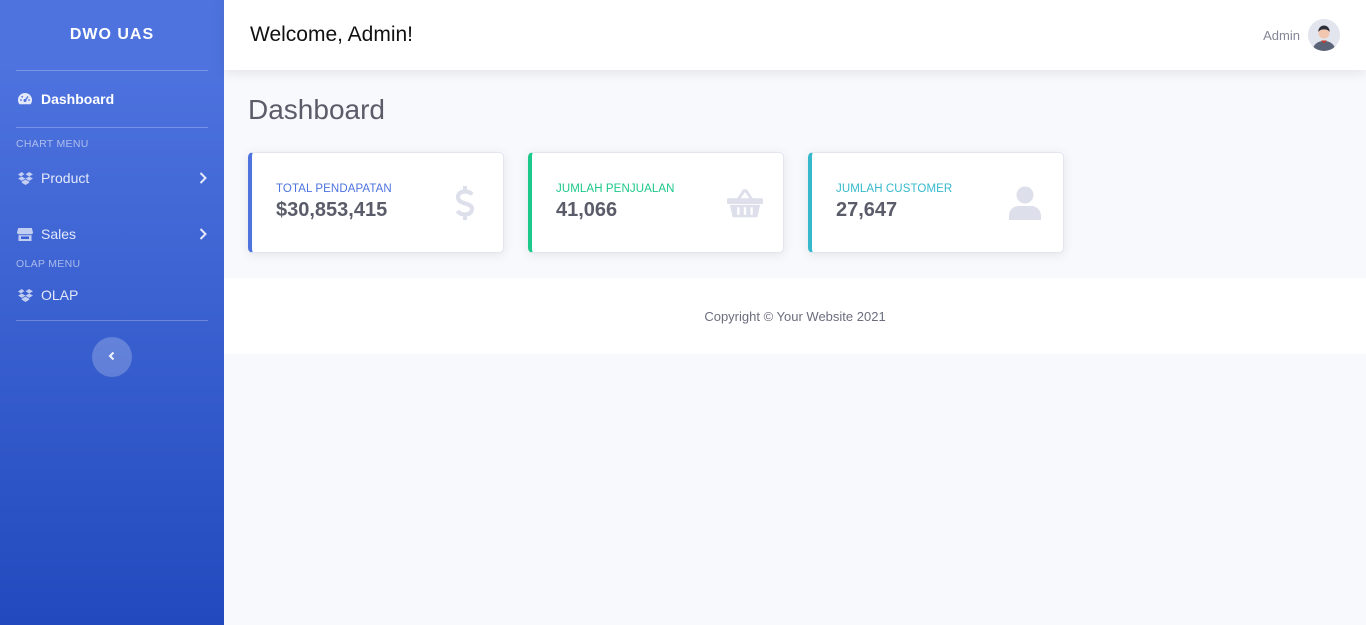 Image resolution: width=1366 pixels, height=625 pixels. Describe the element at coordinates (1324, 35) in the screenshot. I see `avatar` at that location.